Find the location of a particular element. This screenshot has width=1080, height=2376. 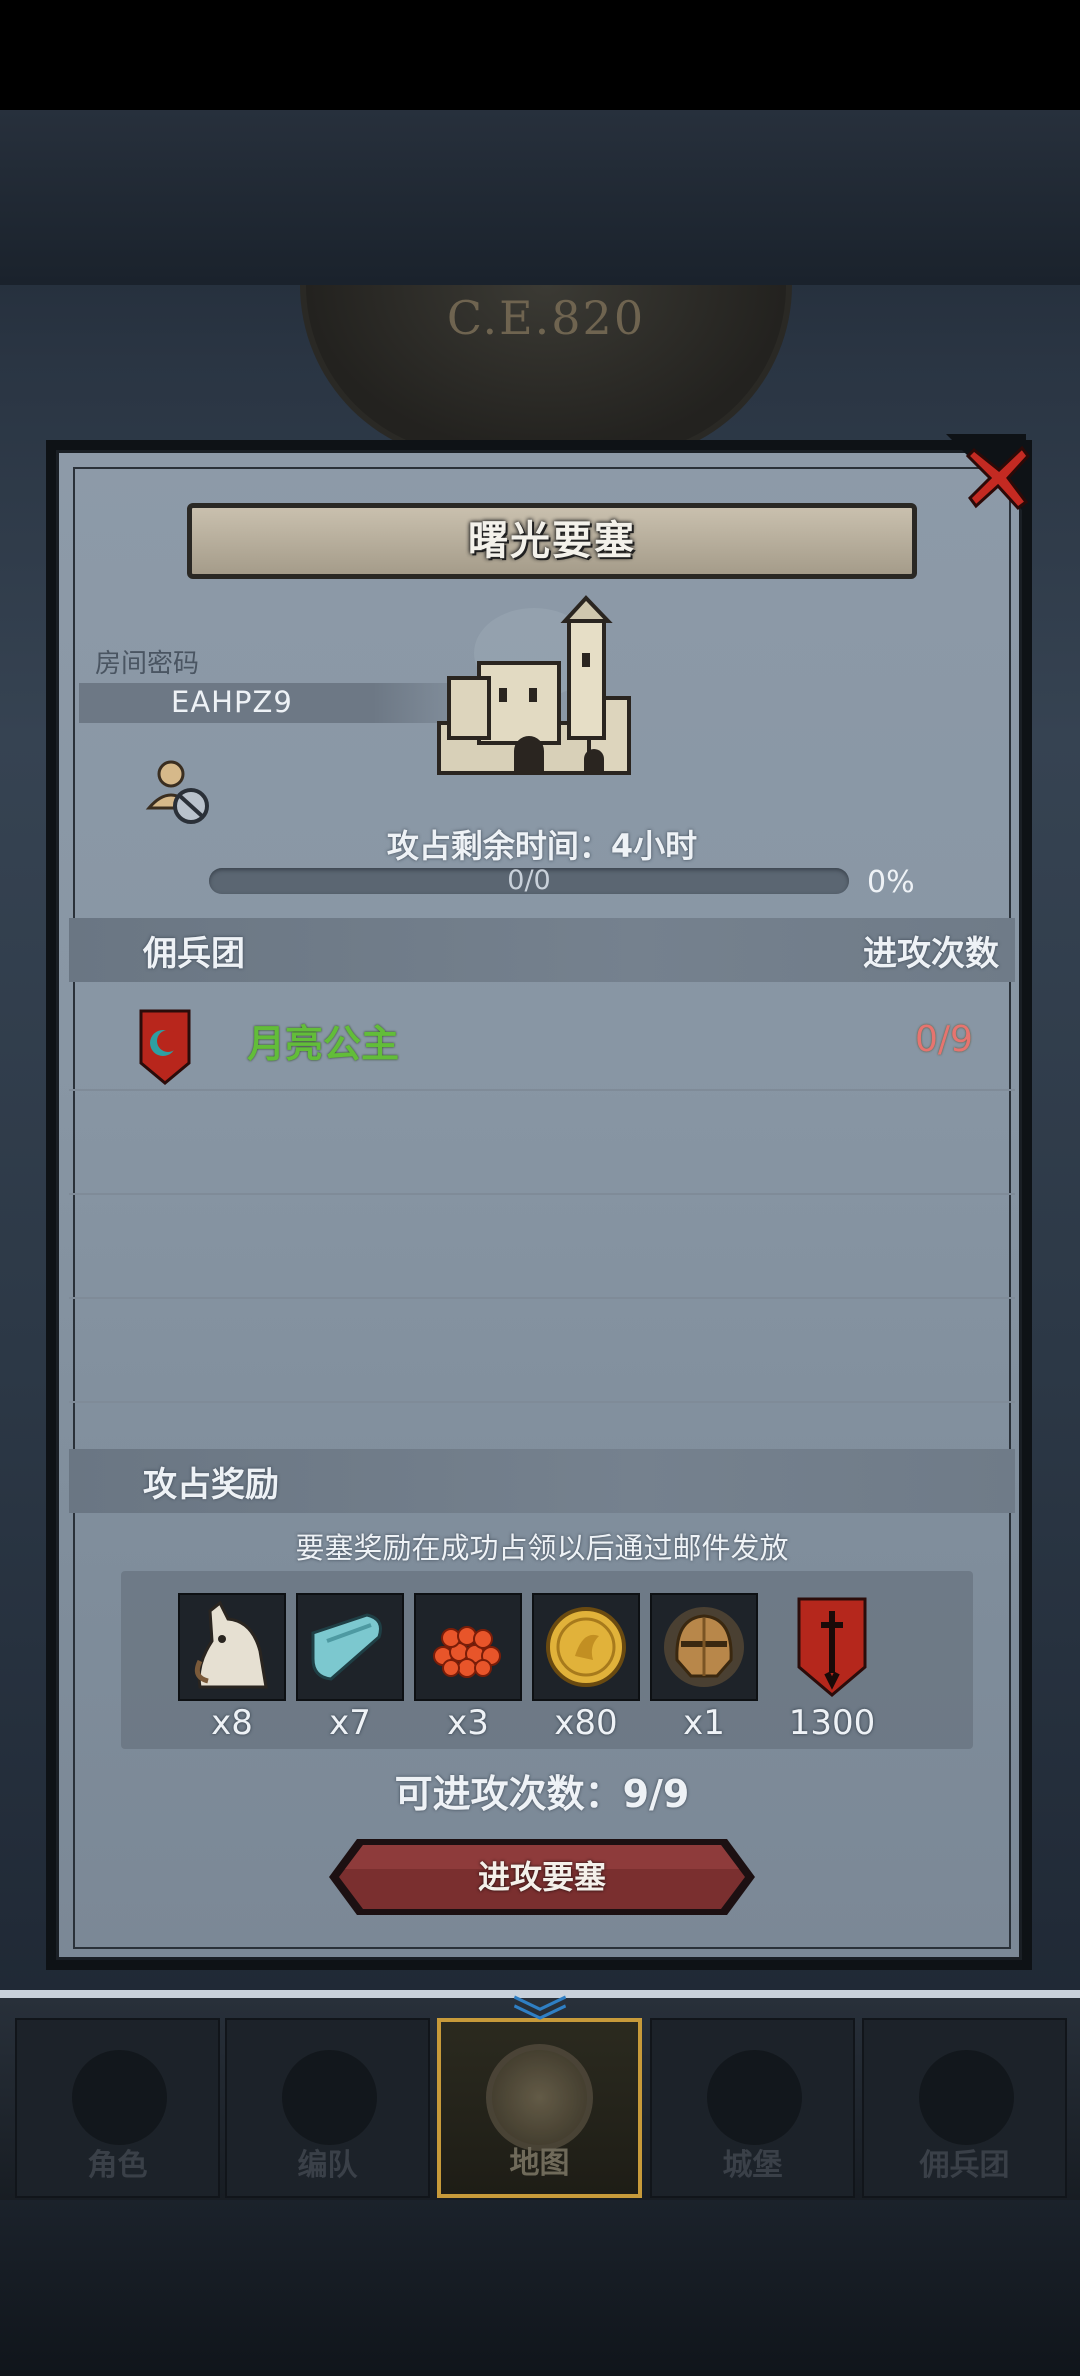

active-tab-chevron-icon: ︾ is located at coordinates (540, 2024).